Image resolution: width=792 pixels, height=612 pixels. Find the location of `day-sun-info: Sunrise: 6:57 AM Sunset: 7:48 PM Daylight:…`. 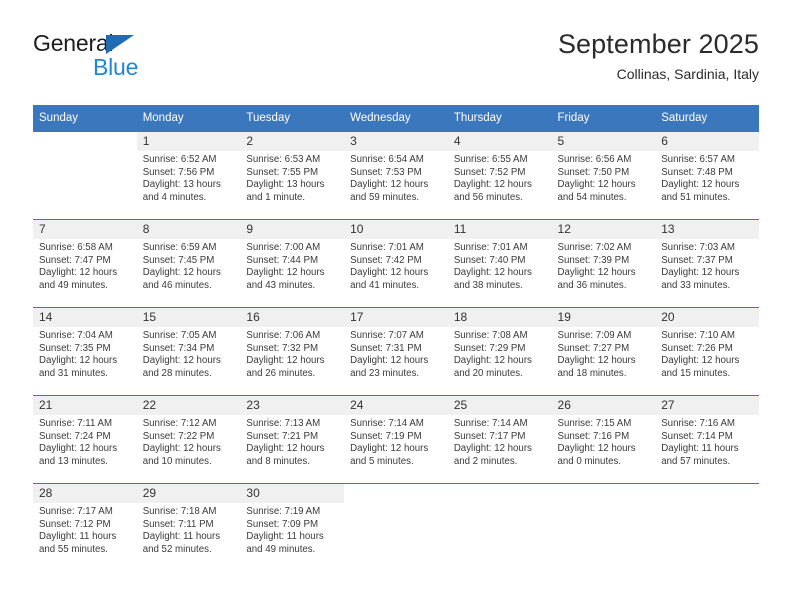

day-sun-info: Sunrise: 6:57 AM Sunset: 7:48 PM Daylight:… is located at coordinates (707, 177).